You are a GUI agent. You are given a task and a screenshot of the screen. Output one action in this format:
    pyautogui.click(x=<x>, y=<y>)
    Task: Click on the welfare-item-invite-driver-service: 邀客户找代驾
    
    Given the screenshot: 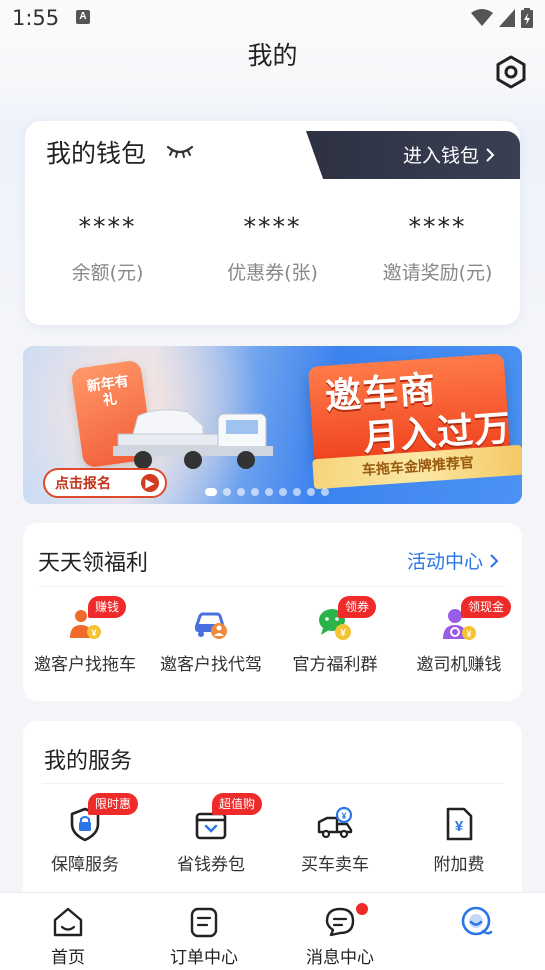 What is the action you would take?
    pyautogui.click(x=211, y=640)
    